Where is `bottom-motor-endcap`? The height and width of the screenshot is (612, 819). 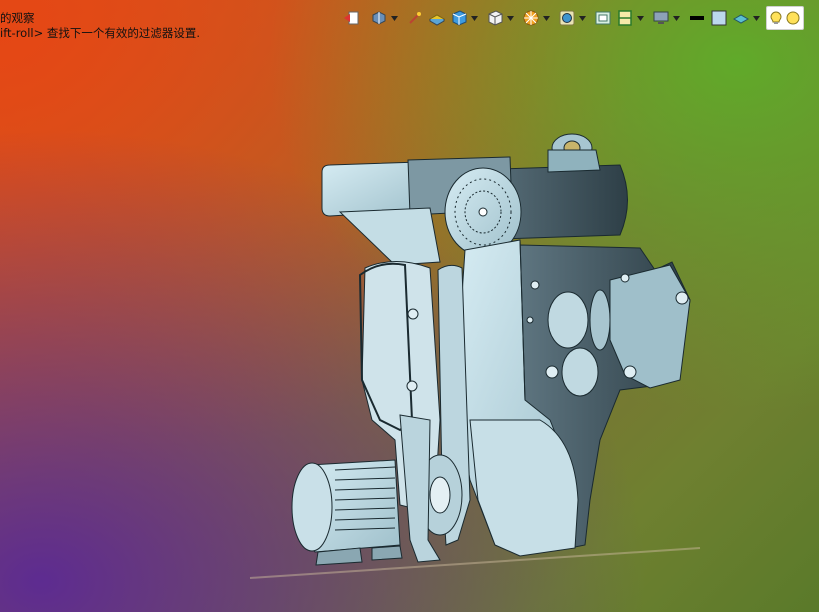 bottom-motor-endcap is located at coordinates (312, 507).